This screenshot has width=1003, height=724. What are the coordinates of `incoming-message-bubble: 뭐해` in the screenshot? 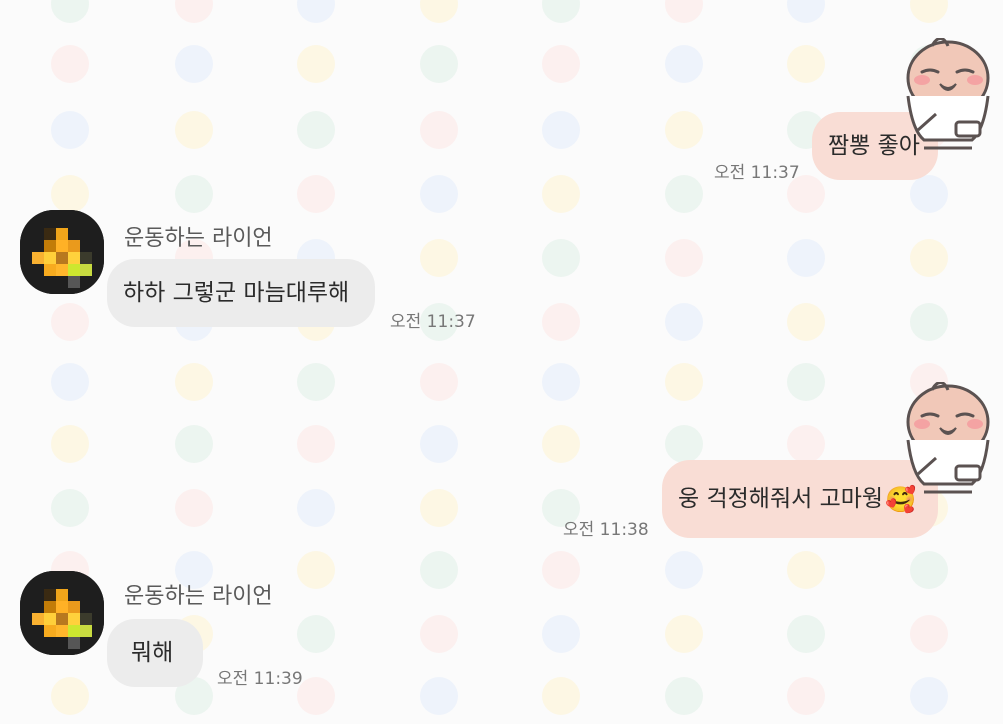 It's located at (155, 653).